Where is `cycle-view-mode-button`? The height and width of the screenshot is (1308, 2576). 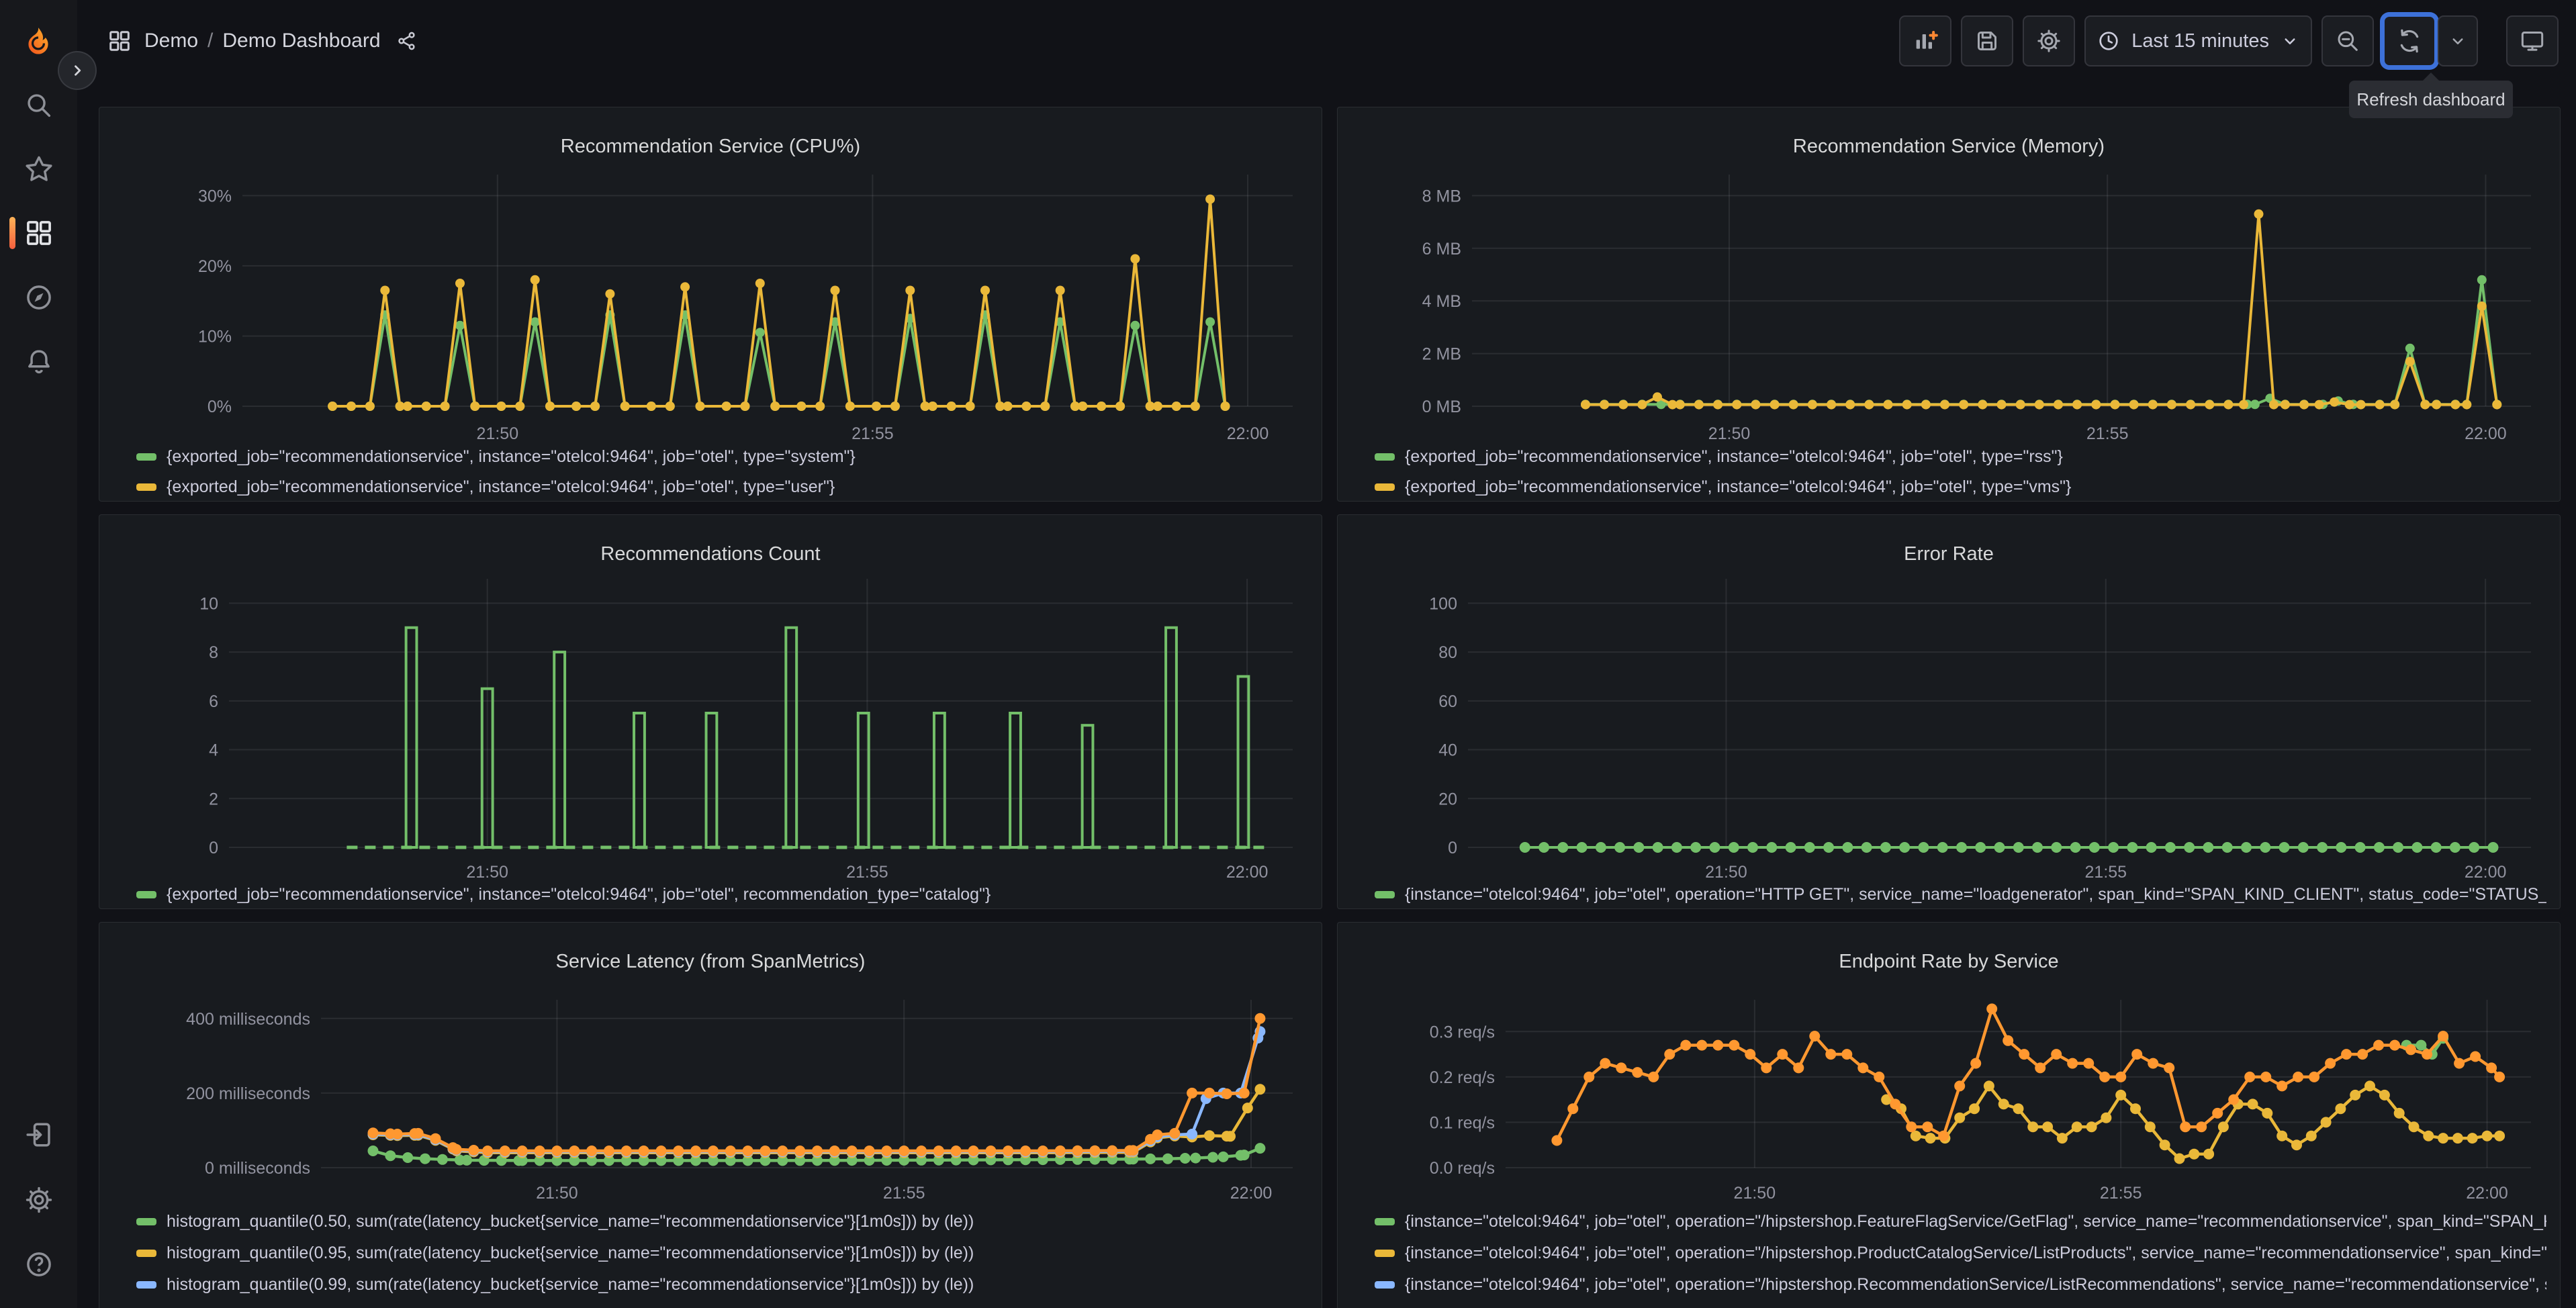 cycle-view-mode-button is located at coordinates (2532, 41).